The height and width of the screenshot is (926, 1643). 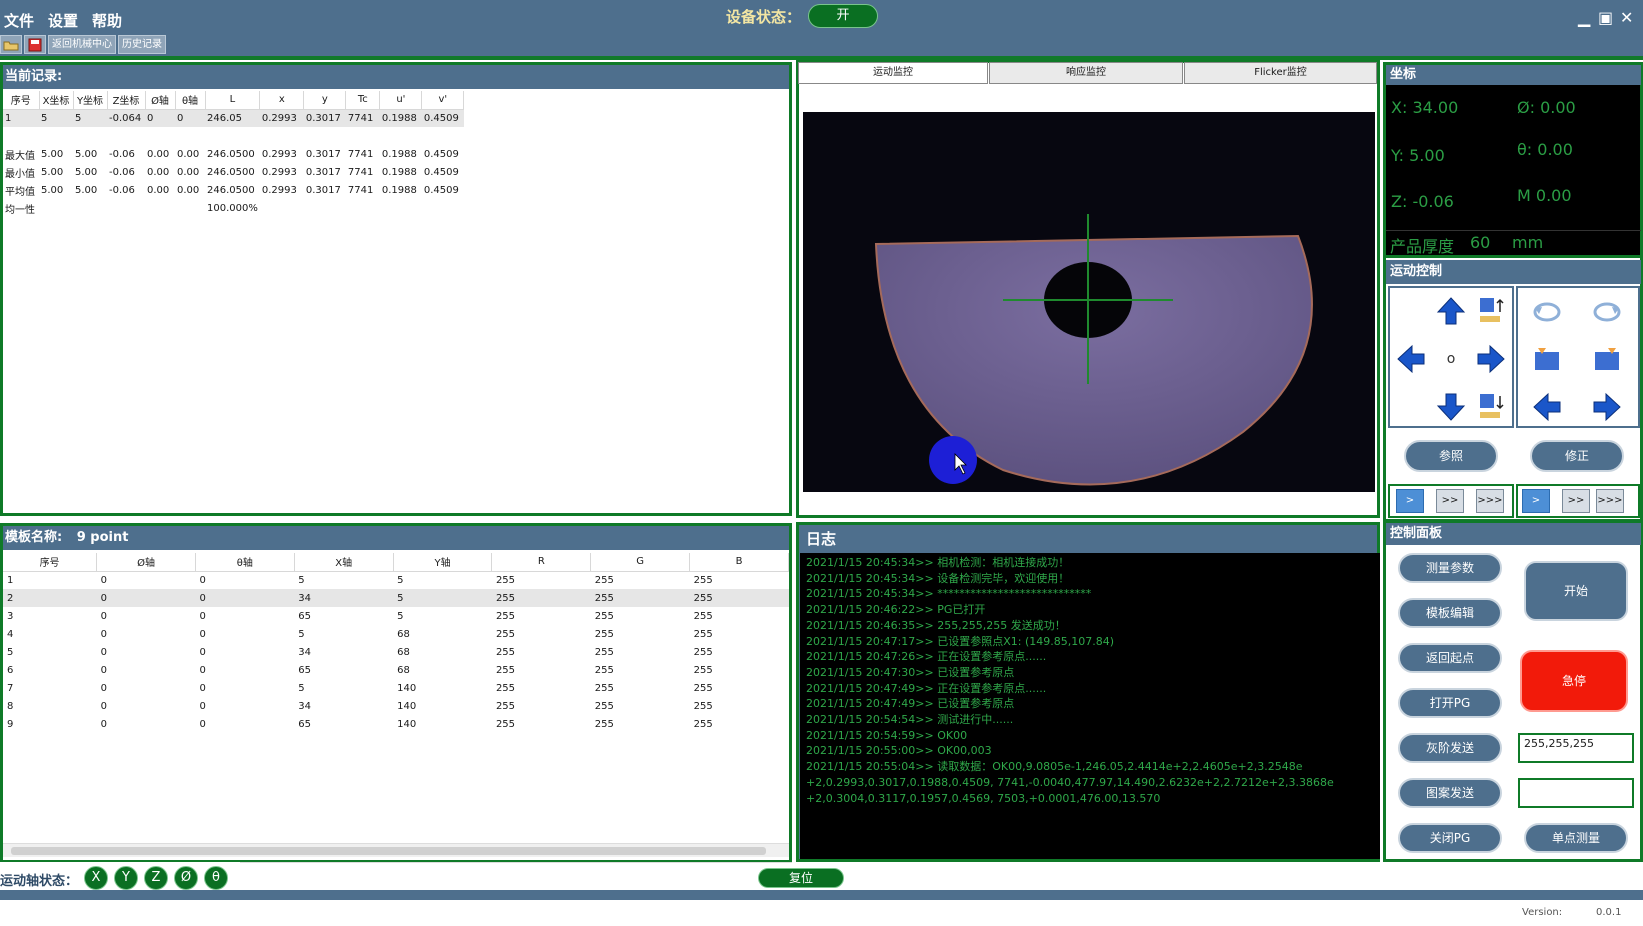 What do you see at coordinates (1450, 658) in the screenshot?
I see `return-origin-button: 返回起点` at bounding box center [1450, 658].